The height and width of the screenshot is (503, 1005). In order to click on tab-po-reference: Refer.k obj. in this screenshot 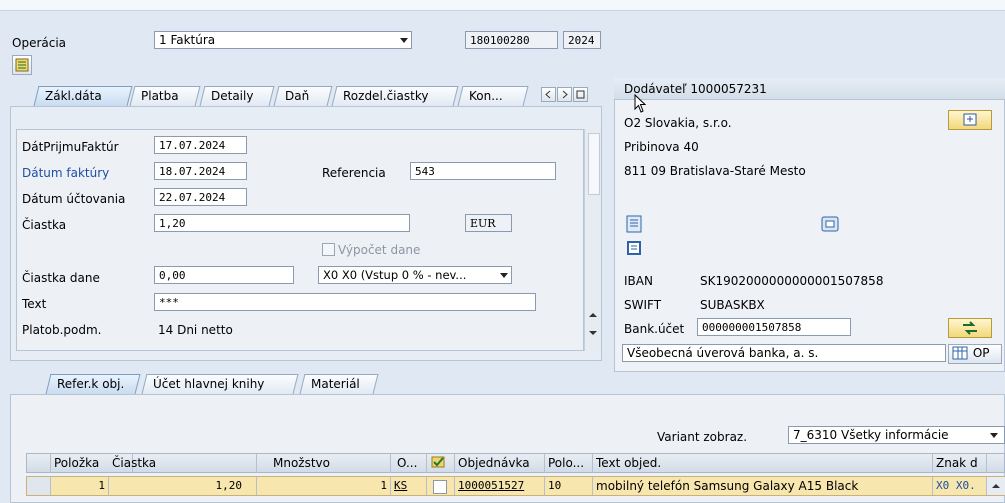, I will do `click(93, 384)`.